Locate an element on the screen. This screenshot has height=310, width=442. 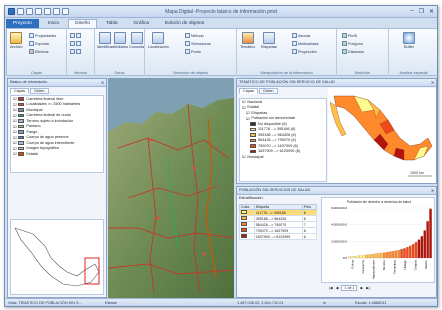
localizacion-button: Localización is located at coordinates (158, 40).